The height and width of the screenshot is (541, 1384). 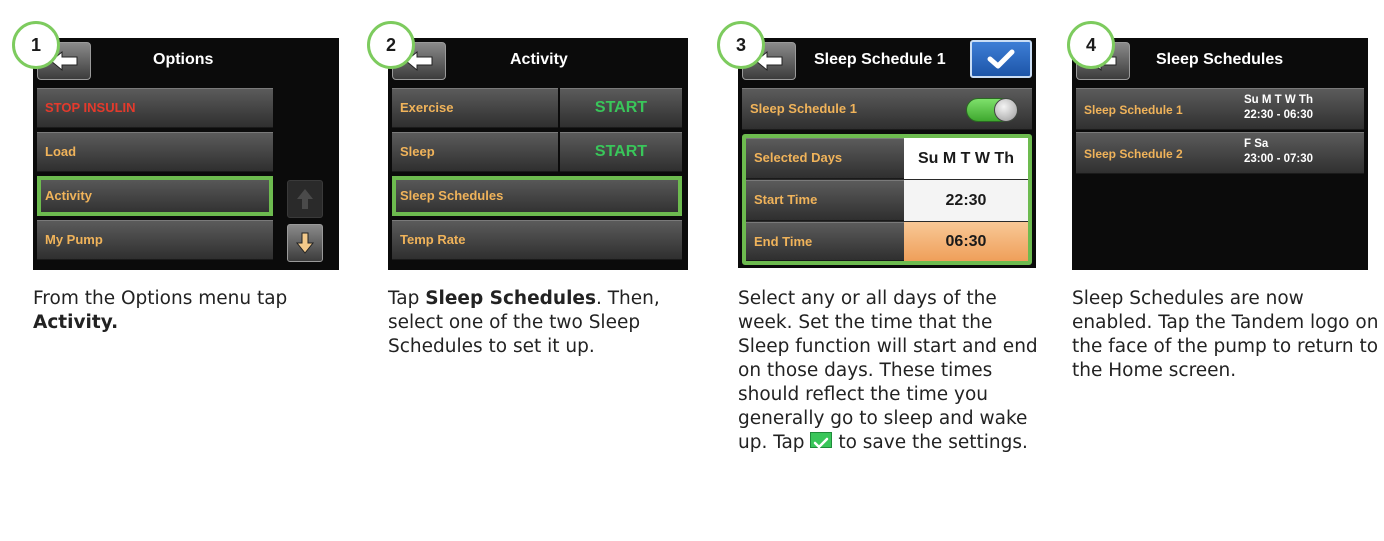 I want to click on arrow-up-icon, so click(x=305, y=199).